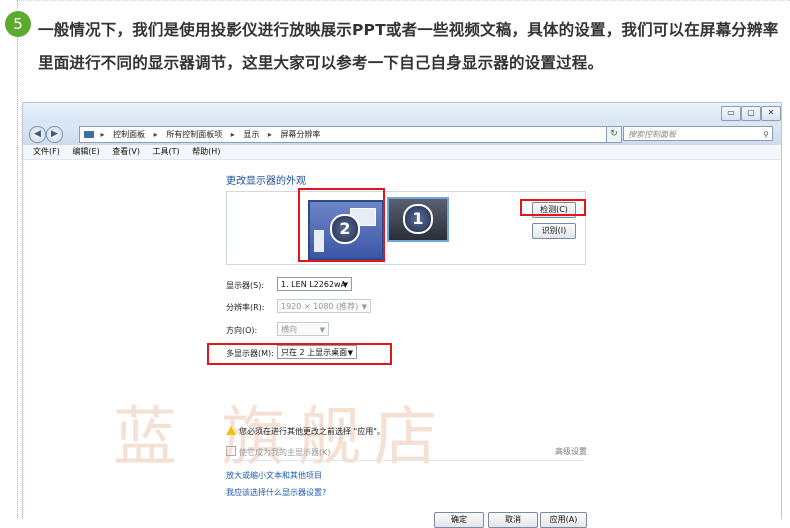 The width and height of the screenshot is (790, 528). Describe the element at coordinates (554, 231) in the screenshot. I see `identify-button: 识别(I)` at that location.